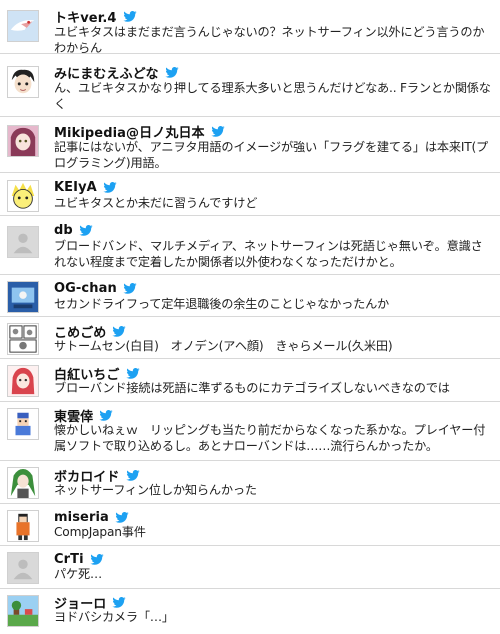 This screenshot has width=500, height=634. I want to click on tweet-item: miseria CompJapan事件, so click(250, 525).